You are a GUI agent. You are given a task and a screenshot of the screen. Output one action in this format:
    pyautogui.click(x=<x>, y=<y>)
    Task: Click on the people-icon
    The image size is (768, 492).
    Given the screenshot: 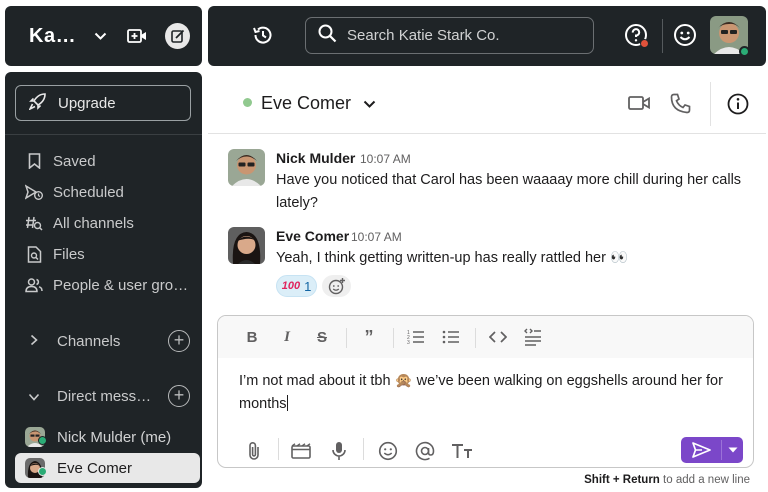 What is the action you would take?
    pyautogui.click(x=34, y=285)
    